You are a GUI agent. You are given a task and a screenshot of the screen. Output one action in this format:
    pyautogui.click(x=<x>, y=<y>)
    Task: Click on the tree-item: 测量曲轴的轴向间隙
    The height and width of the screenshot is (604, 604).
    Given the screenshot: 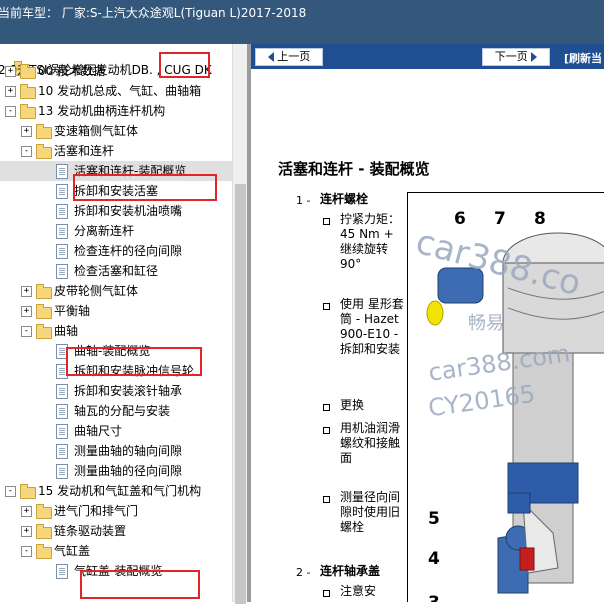 What is the action you would take?
    pyautogui.click(x=116, y=451)
    